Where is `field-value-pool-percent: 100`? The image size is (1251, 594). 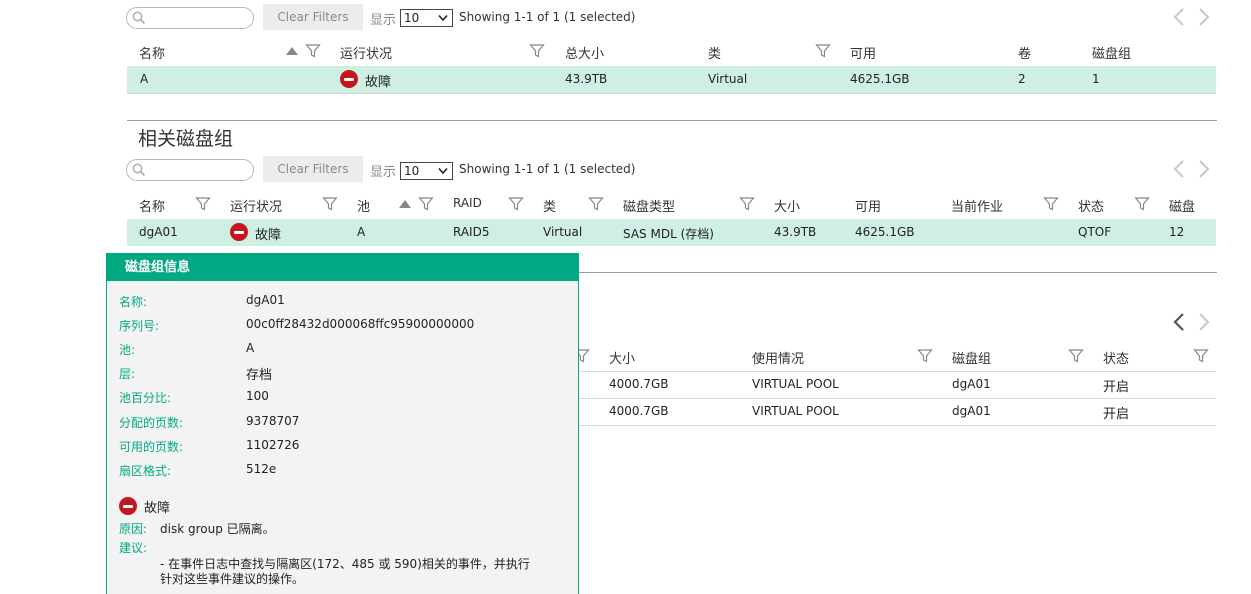
field-value-pool-percent: 100 is located at coordinates (257, 396).